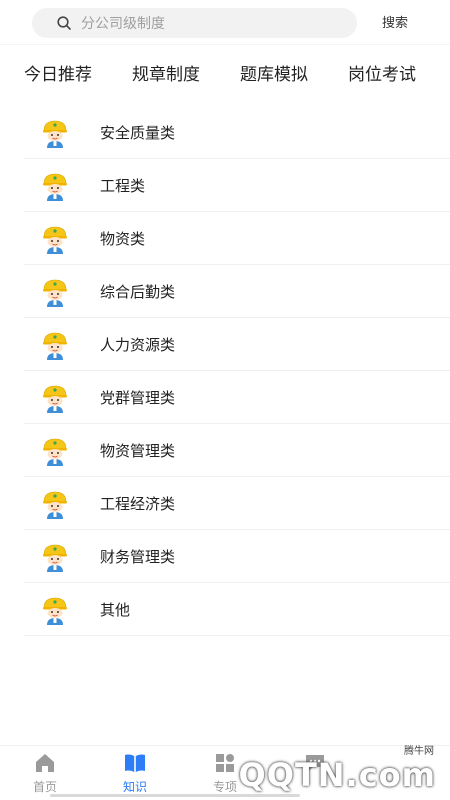 The height and width of the screenshot is (800, 450). What do you see at coordinates (123, 185) in the screenshot?
I see `category-label: 工程类` at bounding box center [123, 185].